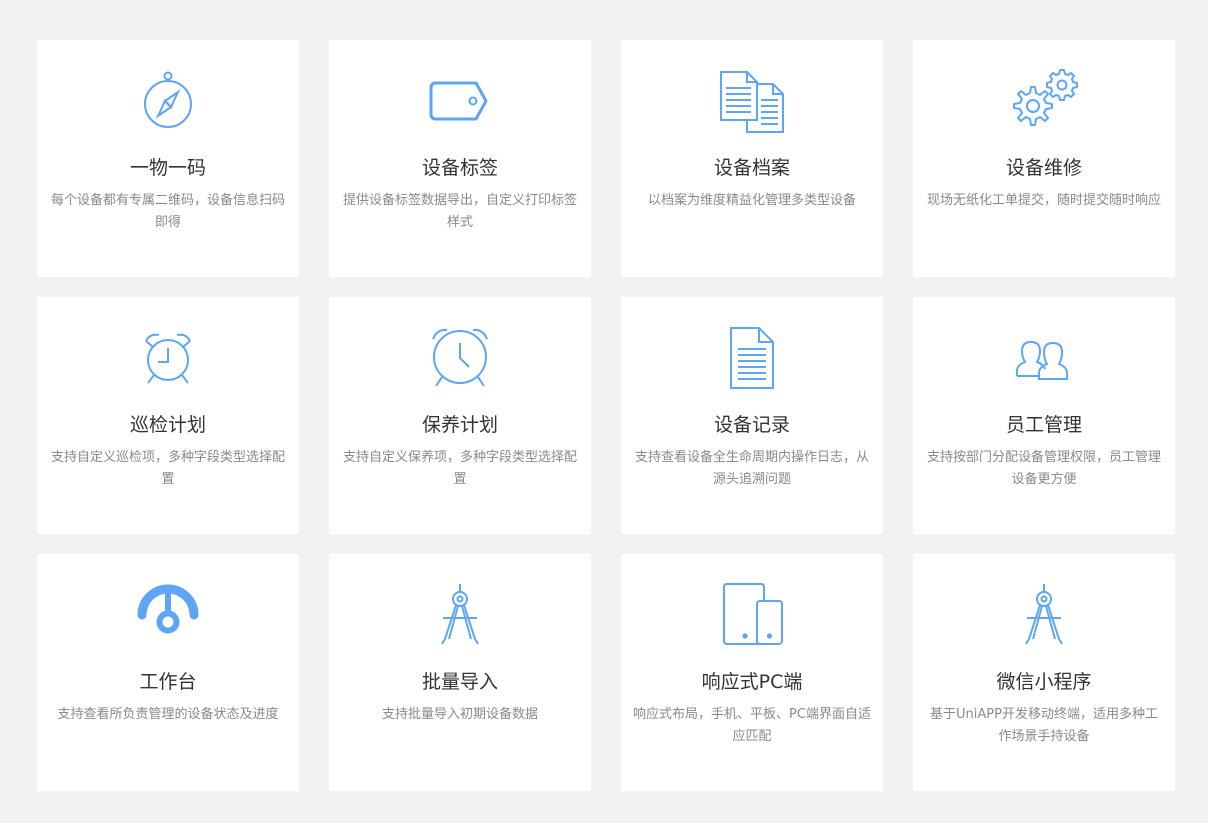  I want to click on feature-title: 设备维修, so click(1043, 168).